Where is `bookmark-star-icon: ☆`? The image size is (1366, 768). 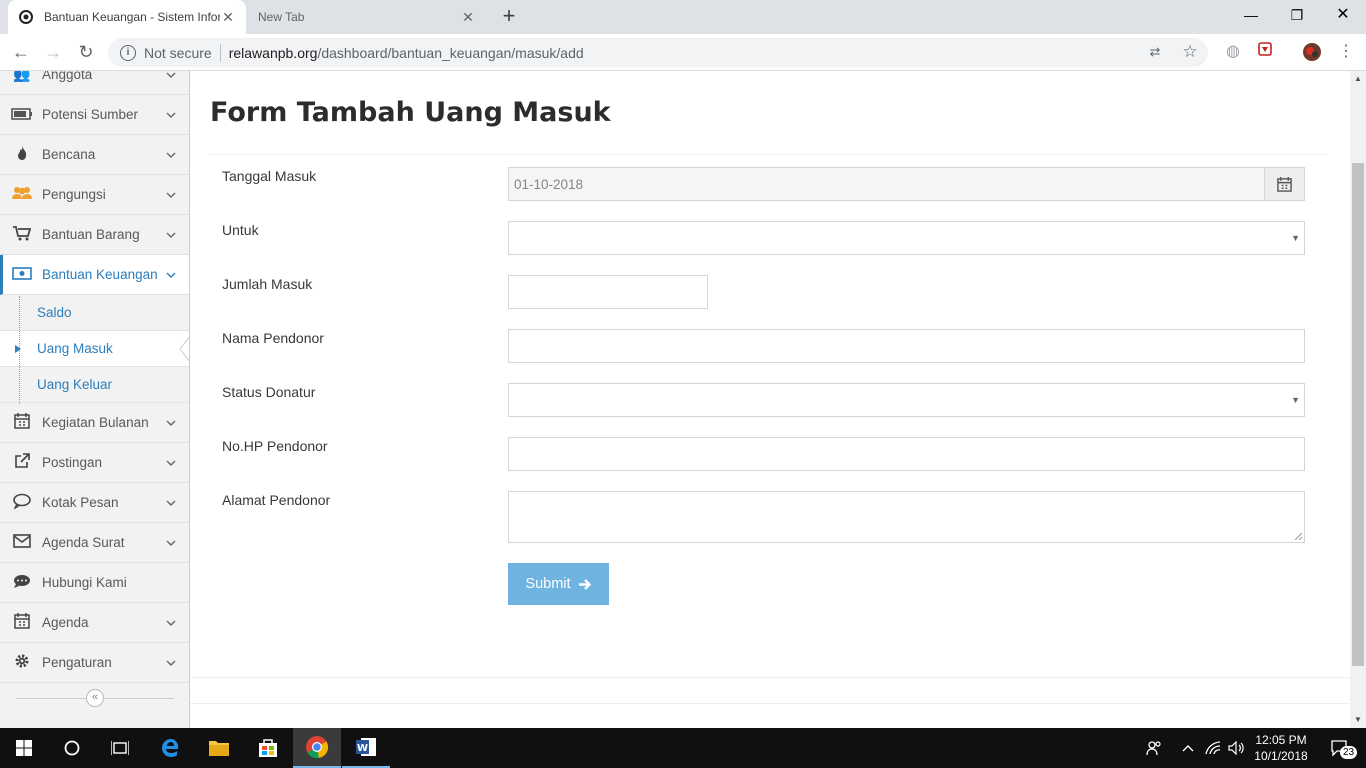 bookmark-star-icon: ☆ is located at coordinates (1190, 52).